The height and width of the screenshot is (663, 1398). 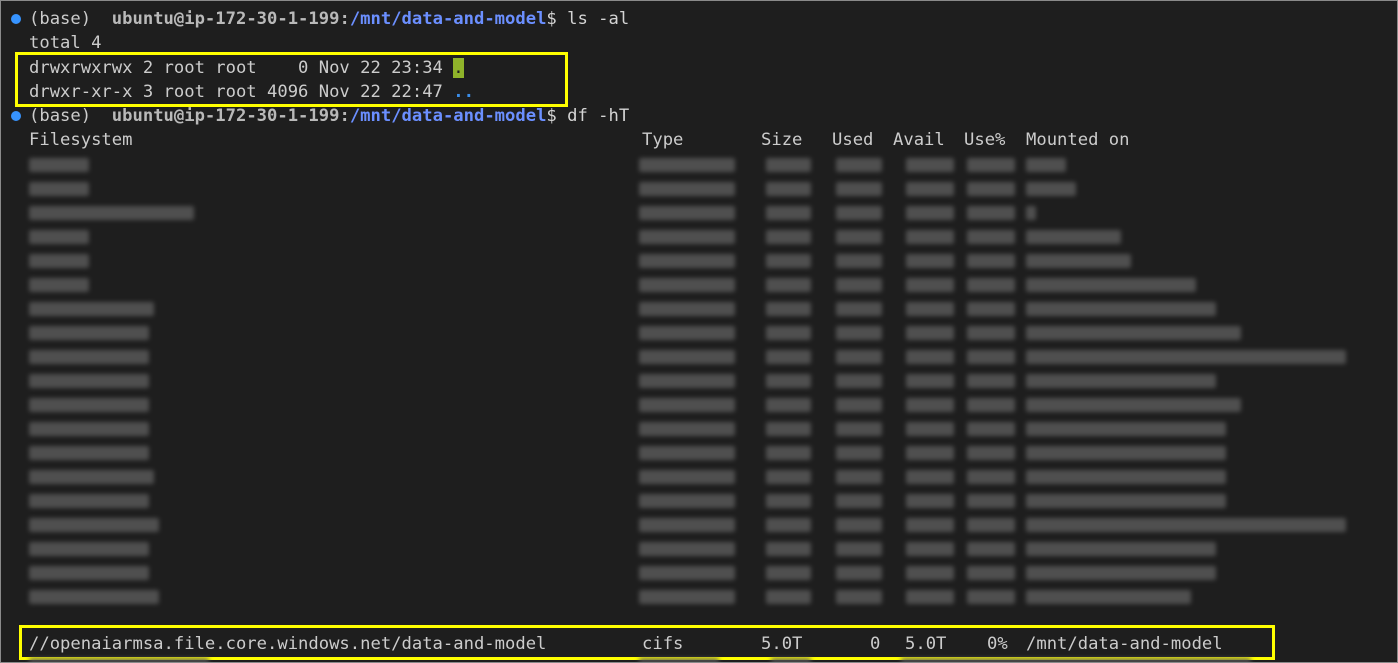 I want to click on header-used: Used, so click(x=853, y=140).